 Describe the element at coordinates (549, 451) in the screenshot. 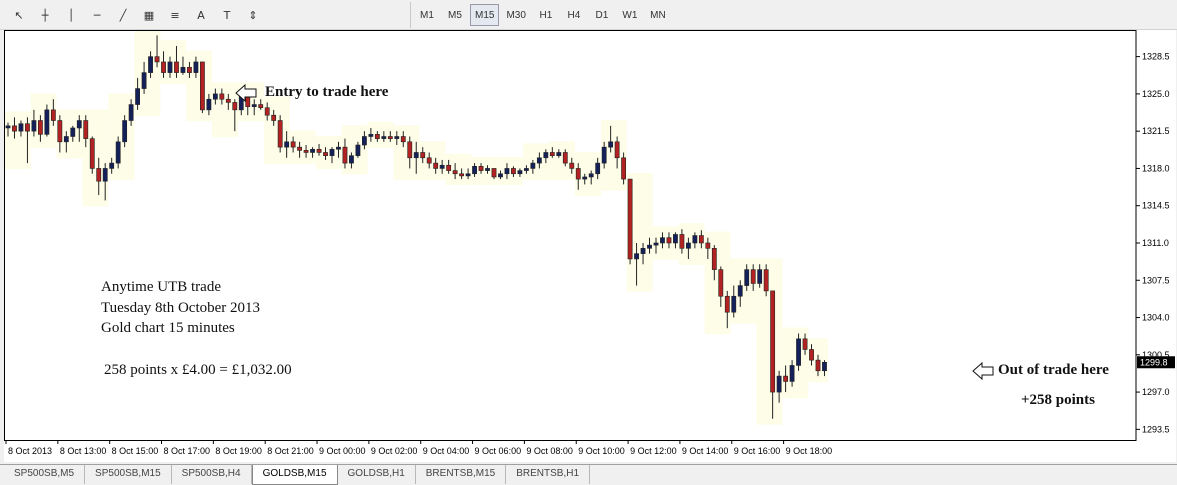

I see `x-tick-label: 9 Oct 08:00` at that location.